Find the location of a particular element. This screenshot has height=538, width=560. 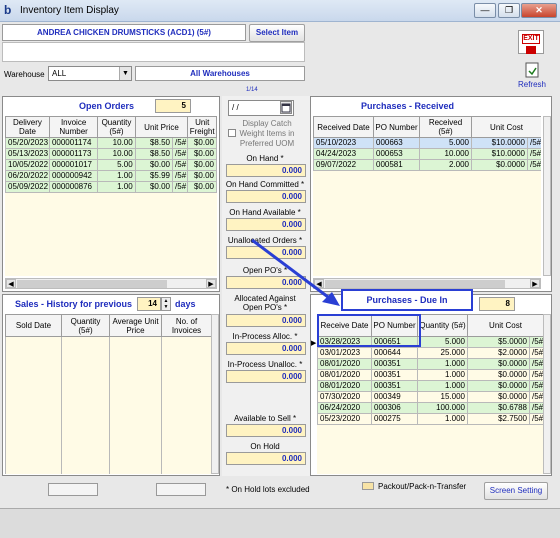

legend-swatch is located at coordinates (368, 486).